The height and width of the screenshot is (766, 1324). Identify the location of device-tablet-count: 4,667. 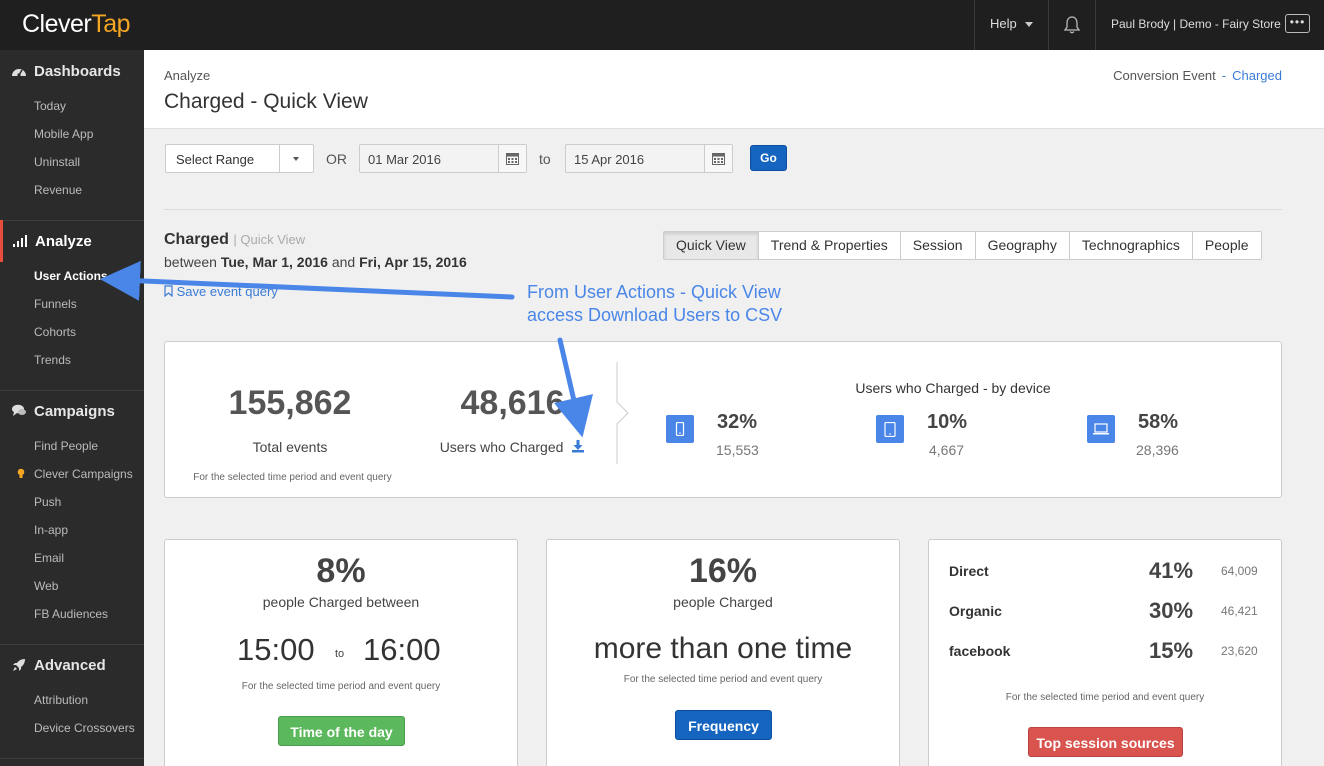
(947, 450).